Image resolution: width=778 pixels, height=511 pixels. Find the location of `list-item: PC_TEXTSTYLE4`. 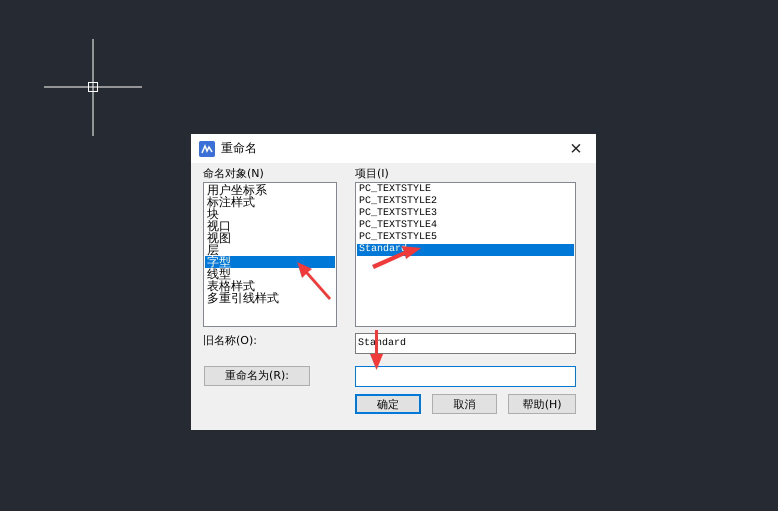

list-item: PC_TEXTSTYLE4 is located at coordinates (465, 226).